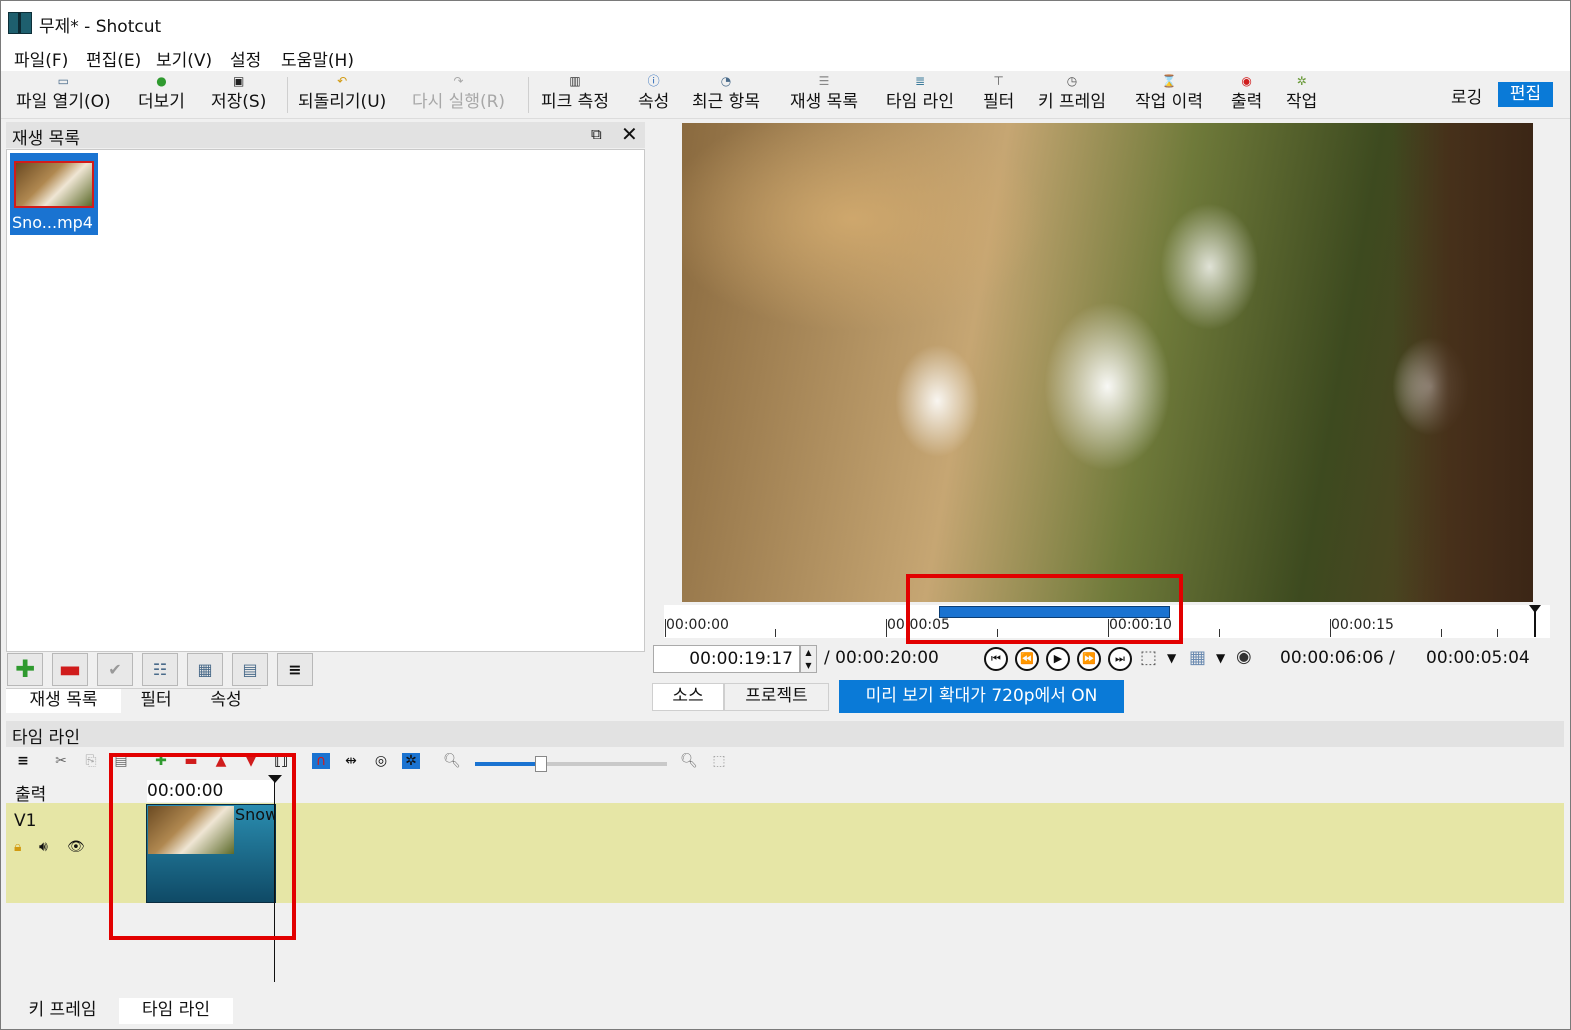 This screenshot has height=1030, width=1571. I want to click on jobs-icon: ✲, so click(1301, 81).